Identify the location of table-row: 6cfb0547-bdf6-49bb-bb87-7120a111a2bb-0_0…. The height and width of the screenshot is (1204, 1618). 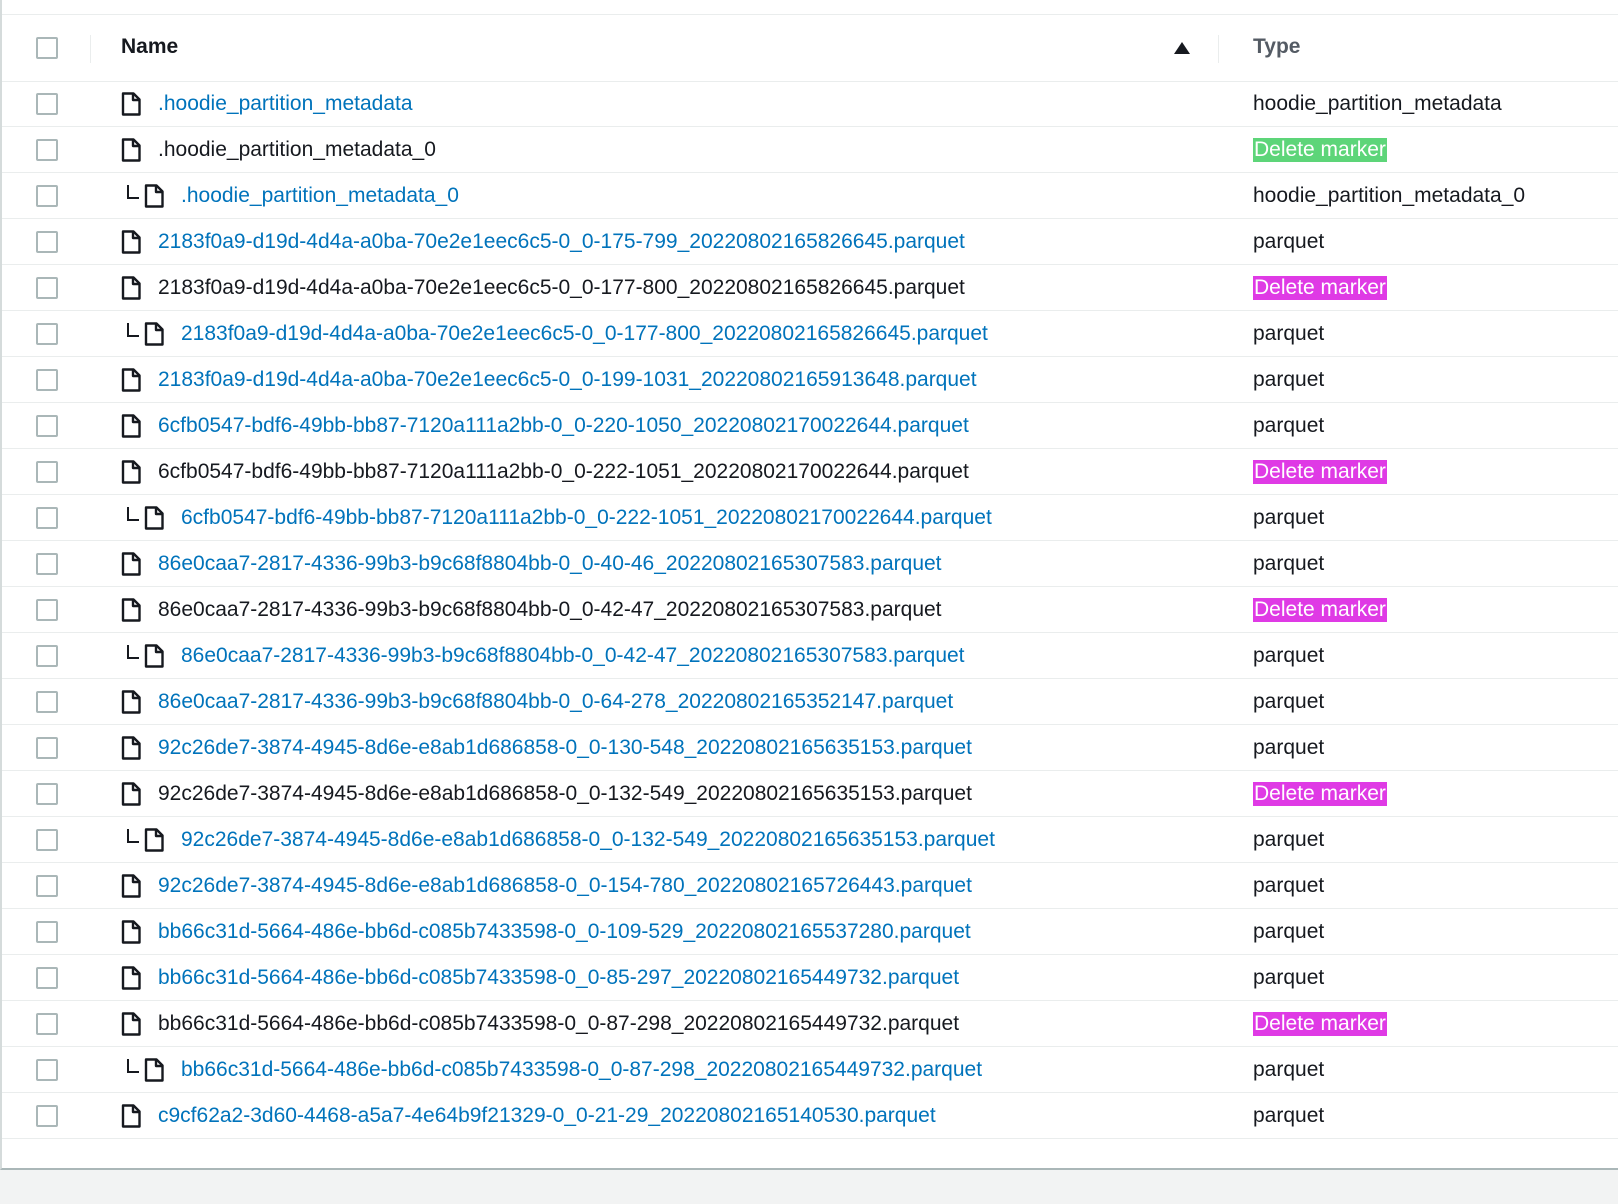
(810, 426).